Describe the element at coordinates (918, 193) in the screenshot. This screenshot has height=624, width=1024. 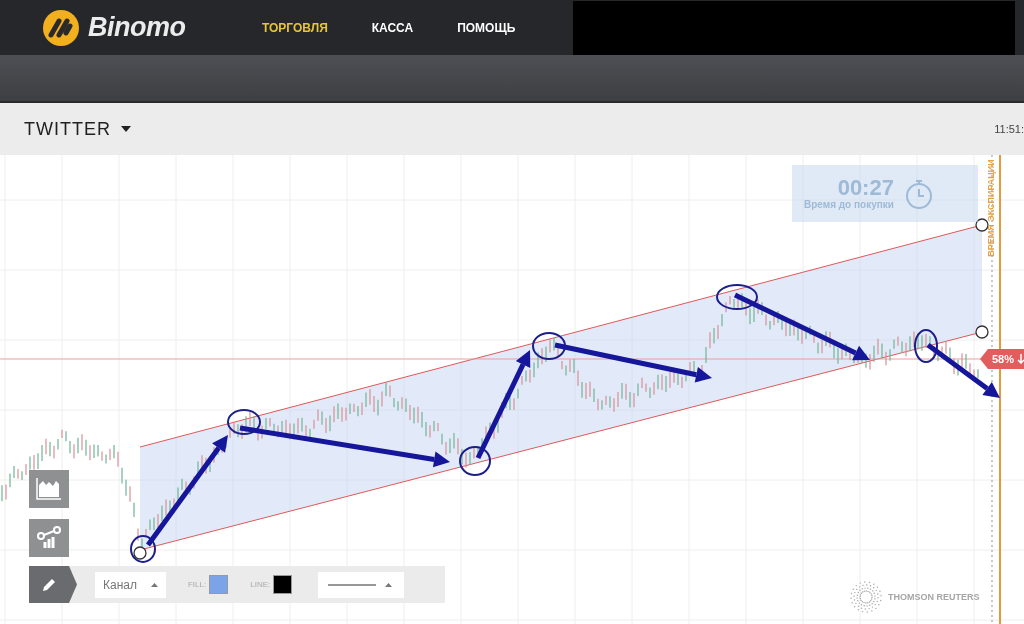
I see `stopwatch-icon` at that location.